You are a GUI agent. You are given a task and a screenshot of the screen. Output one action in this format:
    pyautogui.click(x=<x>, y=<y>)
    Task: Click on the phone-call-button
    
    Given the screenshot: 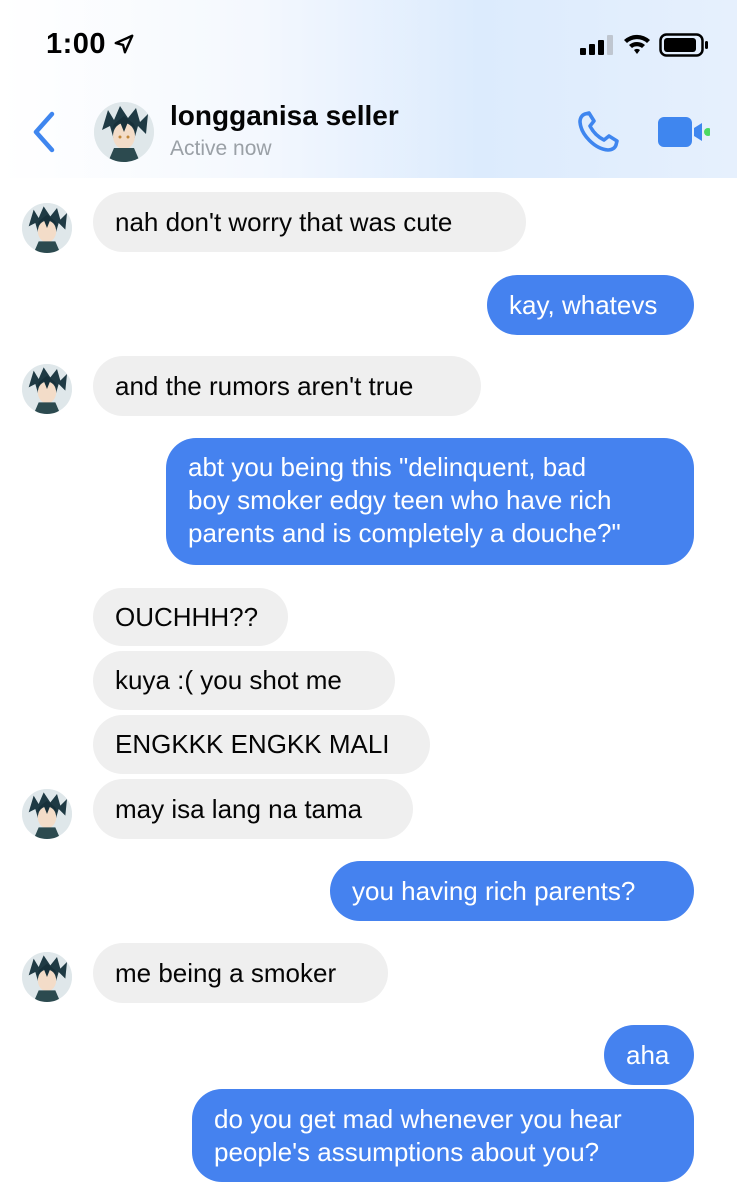 What is the action you would take?
    pyautogui.click(x=599, y=132)
    